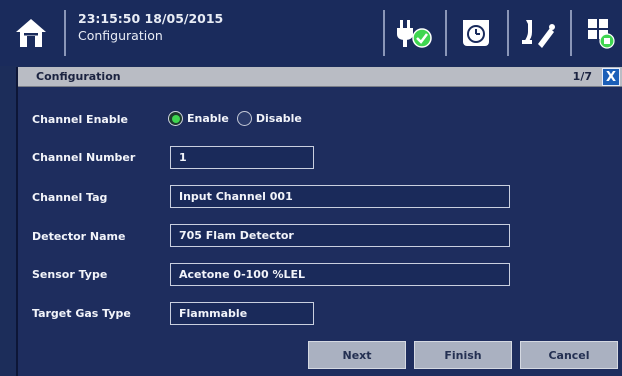 The width and height of the screenshot is (622, 376). What do you see at coordinates (120, 35) in the screenshot?
I see `screen-subtitle: Configuration` at bounding box center [120, 35].